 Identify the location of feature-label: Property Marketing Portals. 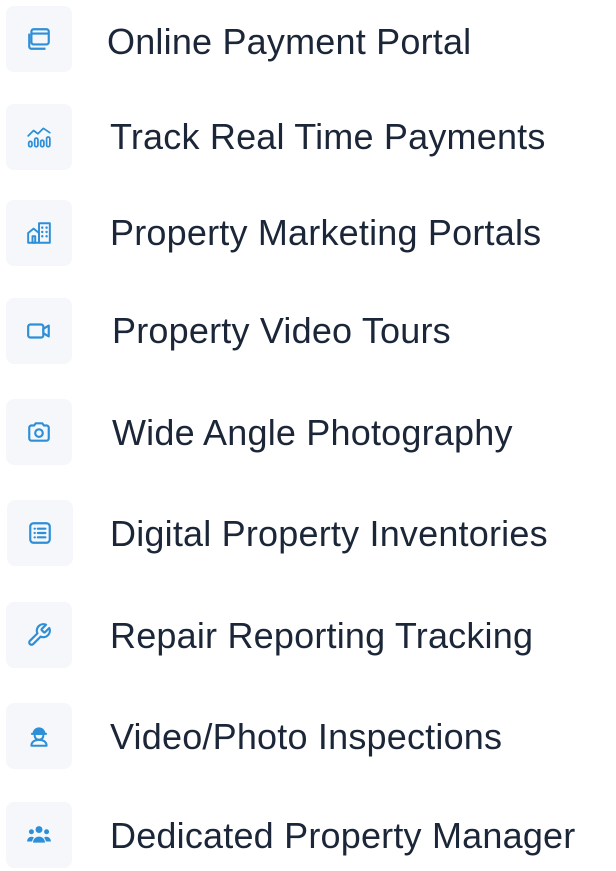
(326, 232).